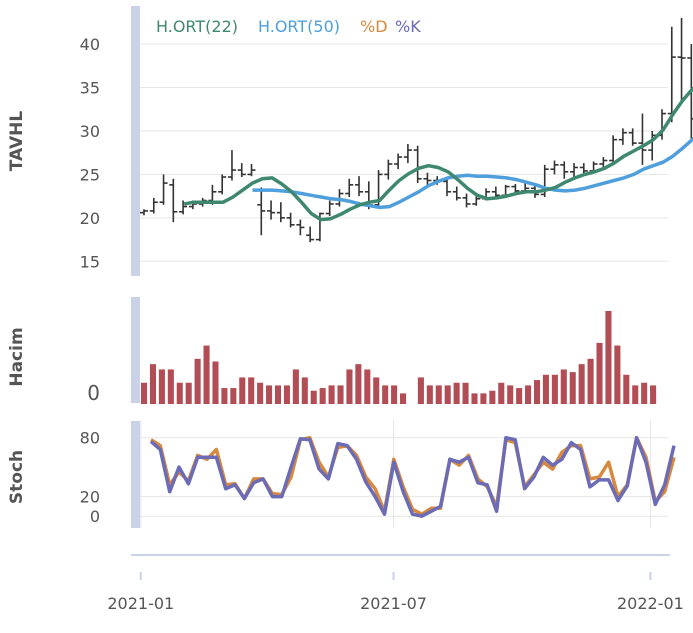 The width and height of the screenshot is (693, 633). Describe the element at coordinates (140, 603) in the screenshot. I see `x-tick-label: 2021-01` at that location.